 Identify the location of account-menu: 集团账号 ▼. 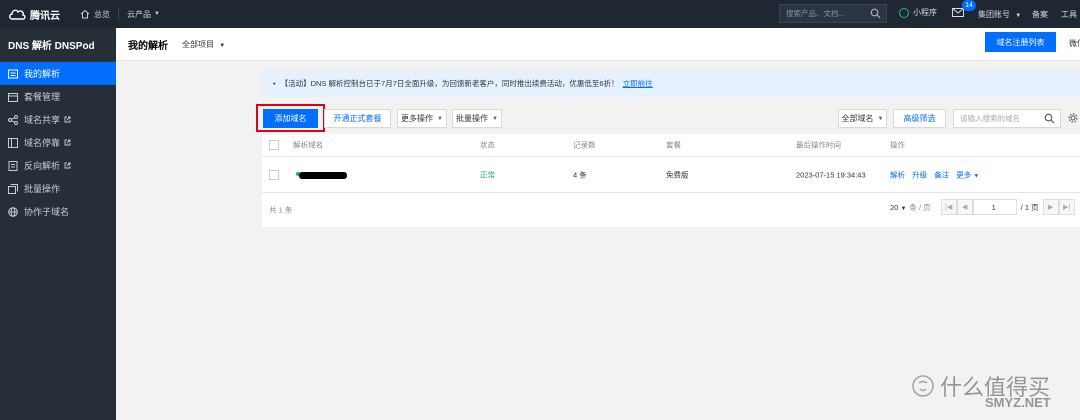
(999, 14).